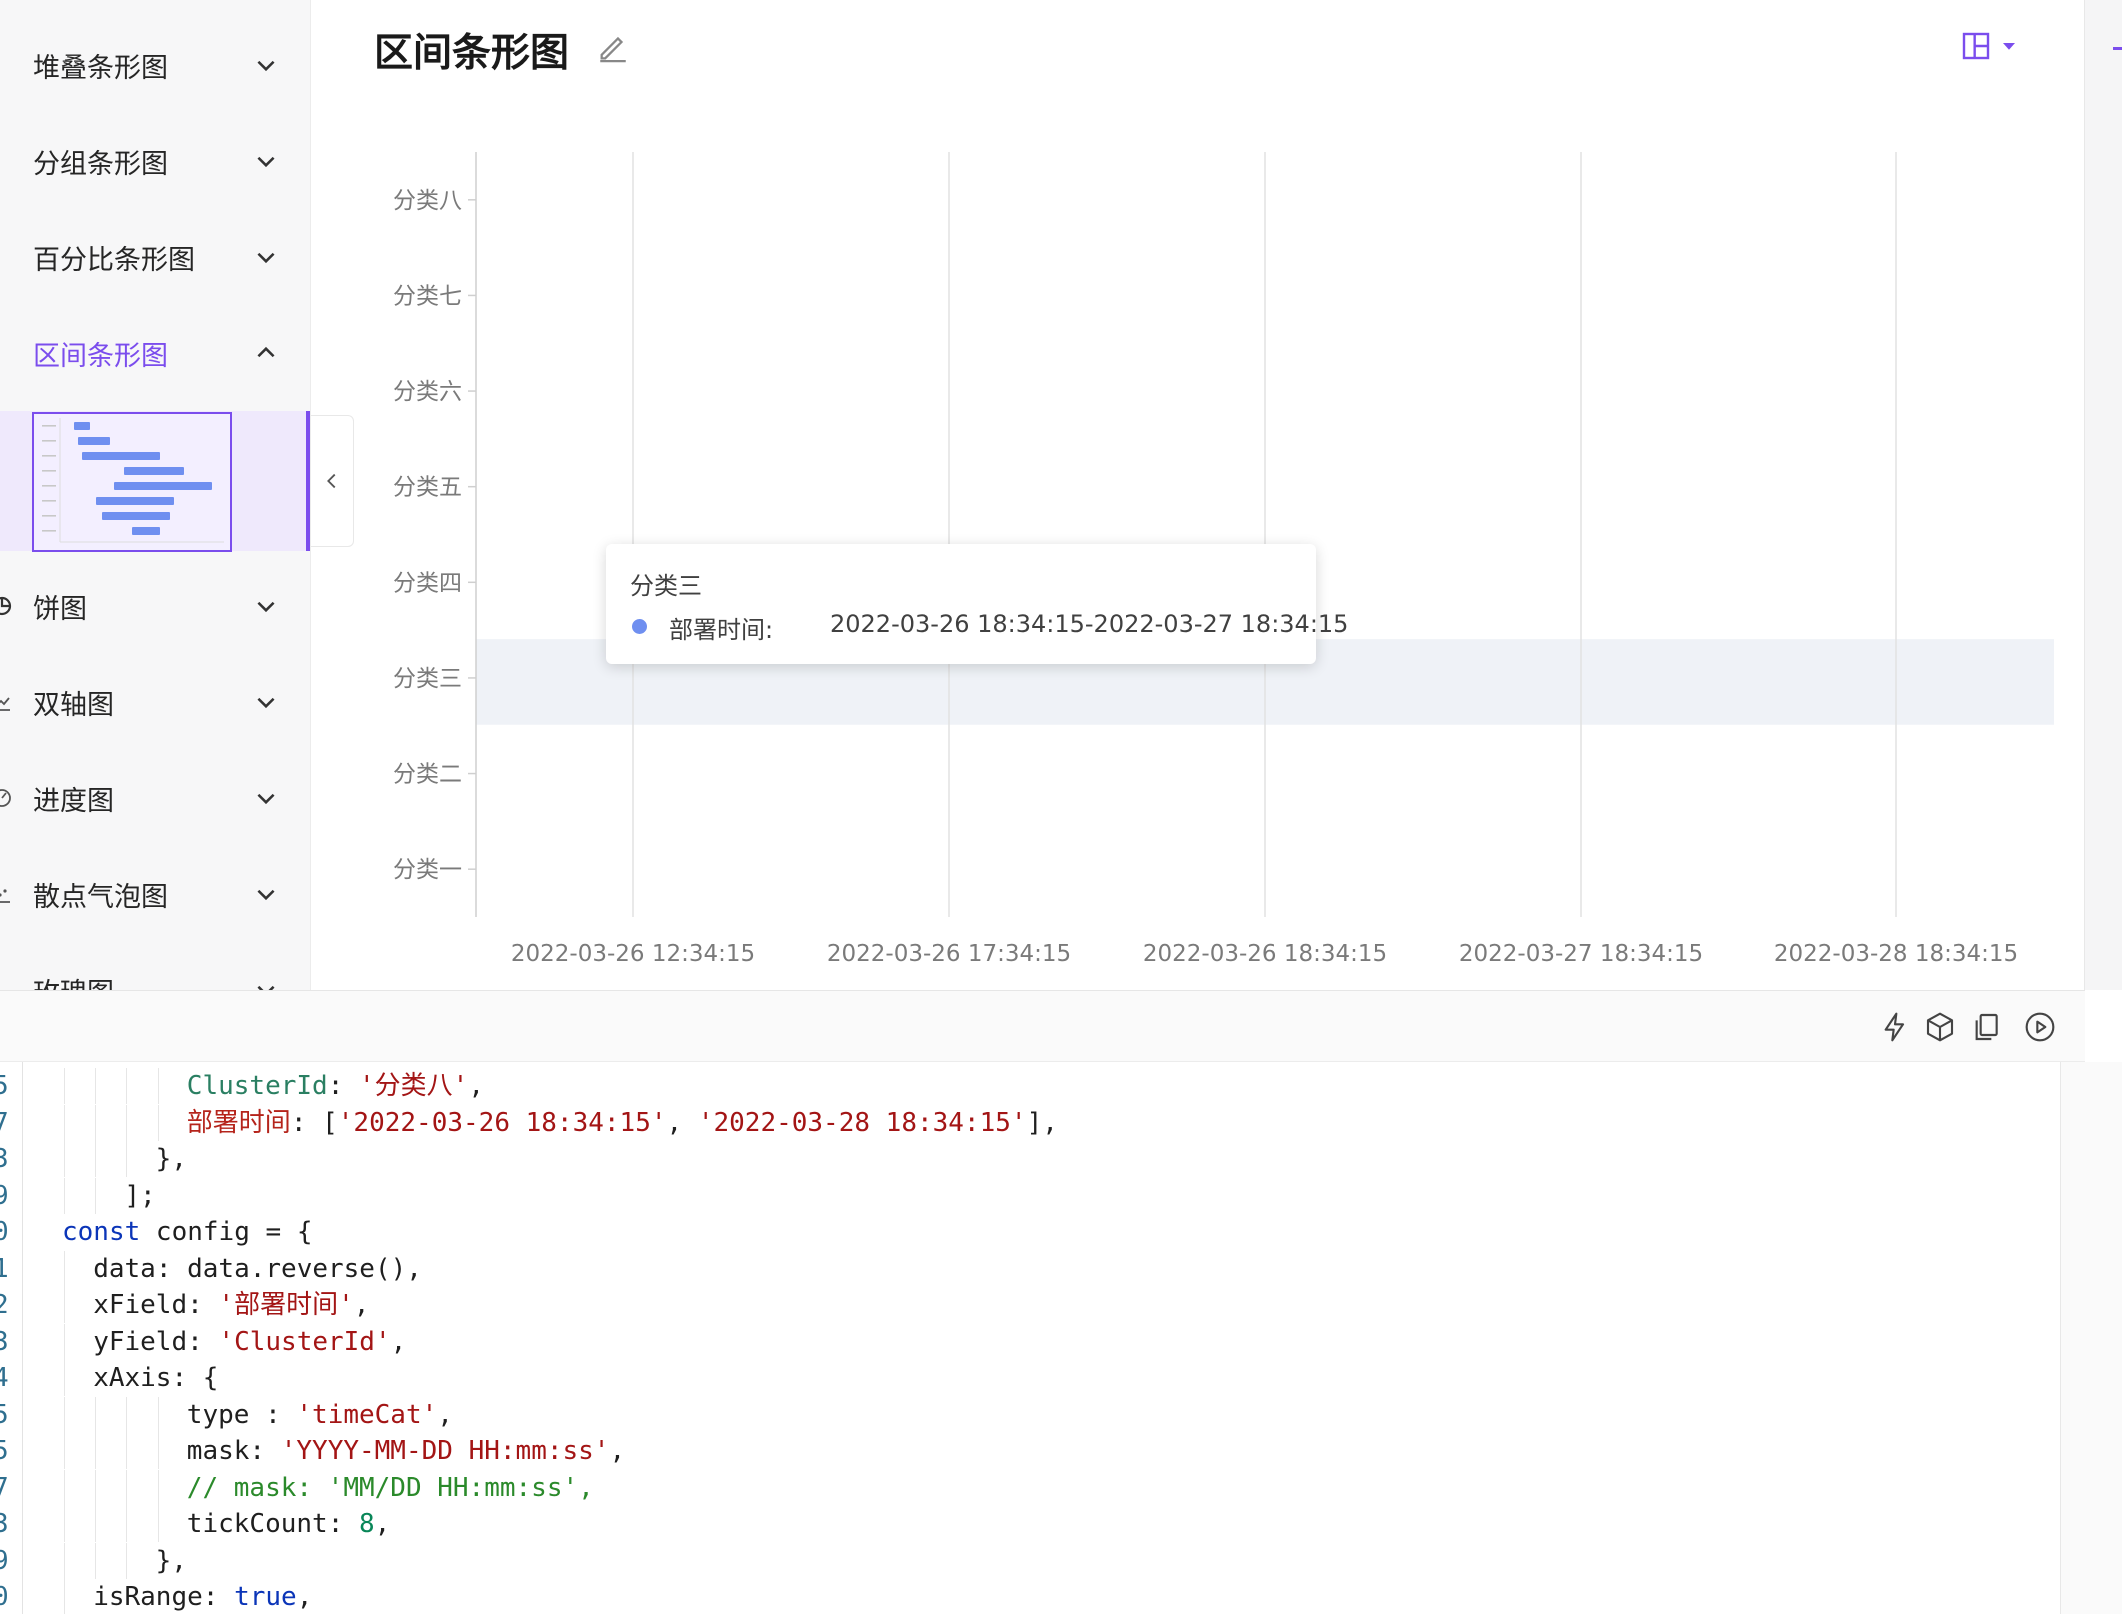 This screenshot has height=1614, width=2122. I want to click on sidebar-item-progress: 进度图, so click(155, 798).